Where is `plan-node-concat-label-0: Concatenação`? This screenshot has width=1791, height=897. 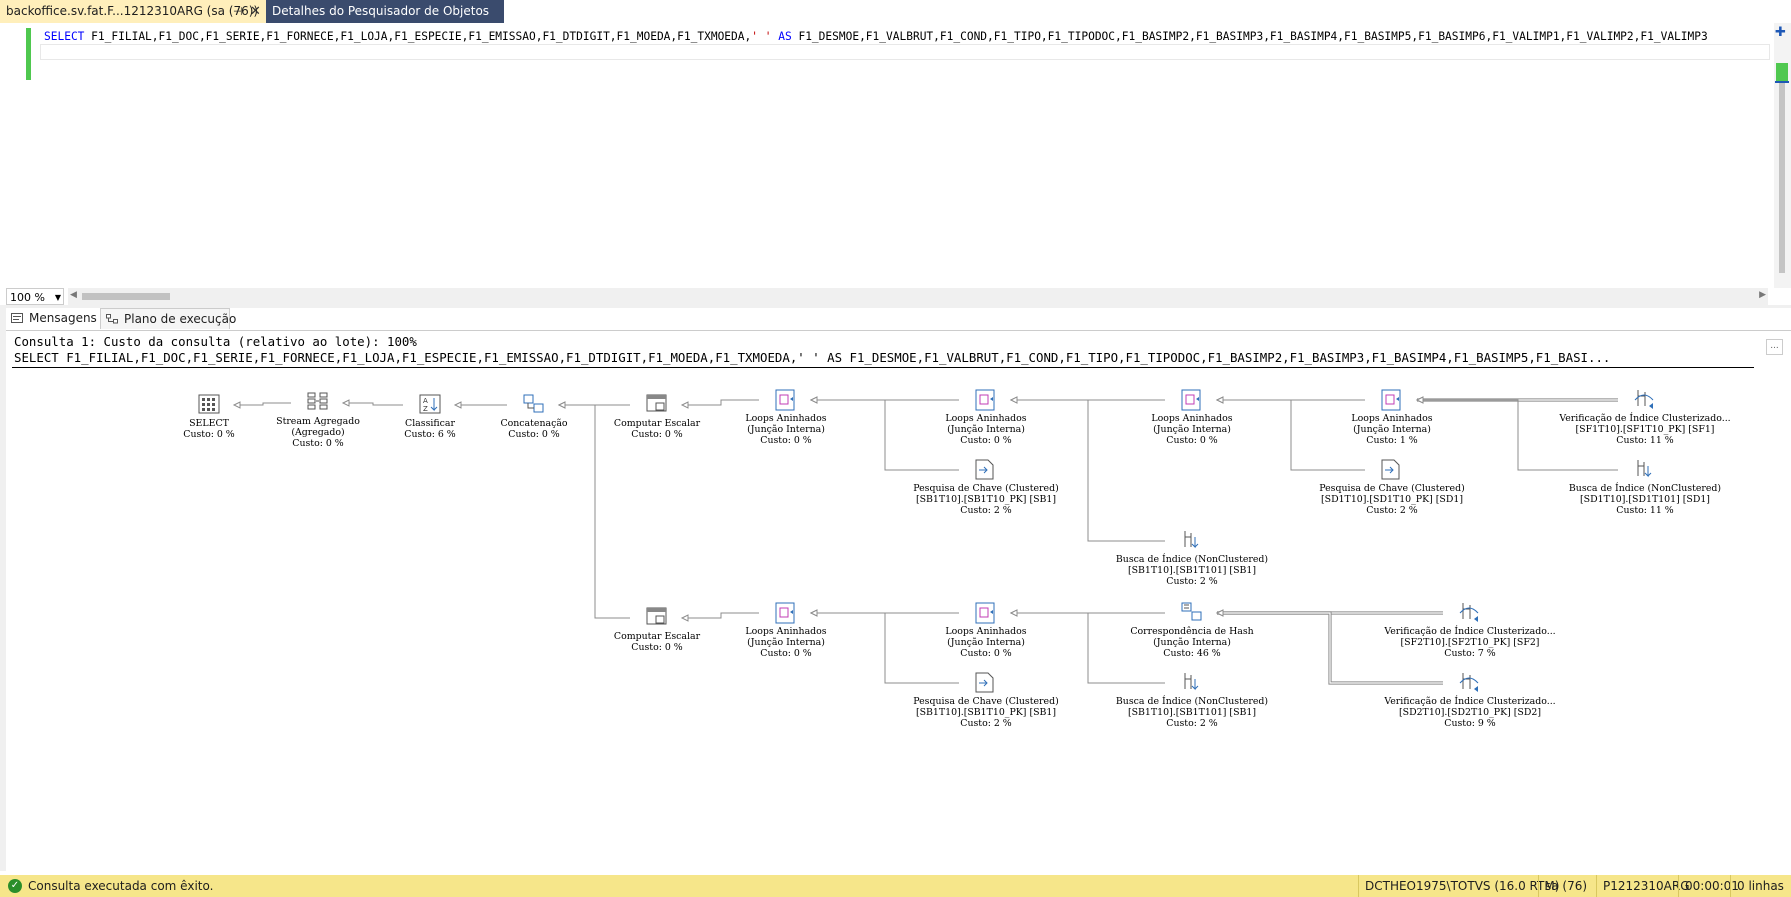
plan-node-concat-label-0: Concatenação is located at coordinates (533, 423).